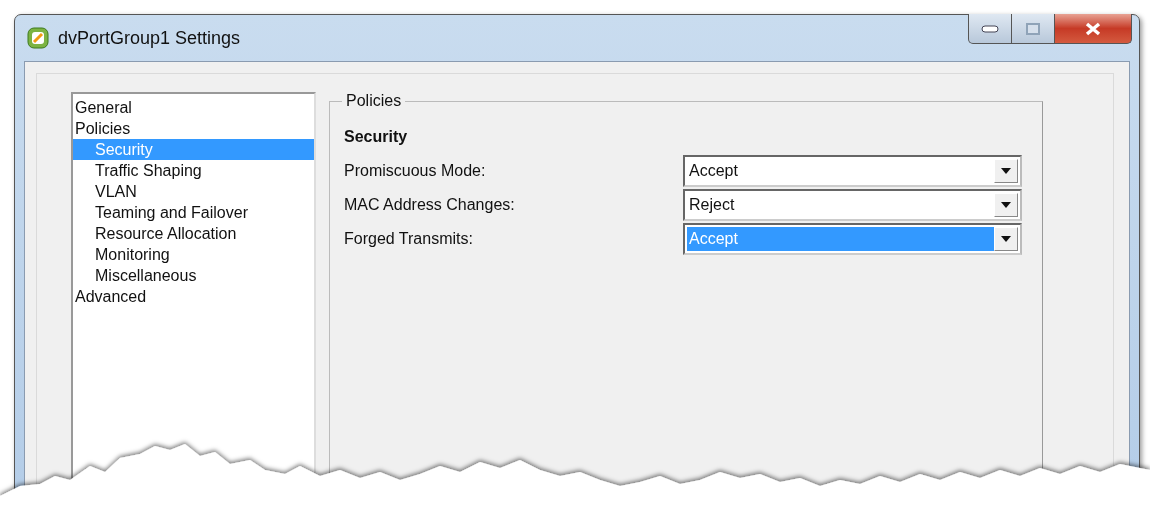  Describe the element at coordinates (429, 204) in the screenshot. I see `setting-label: MAC Address Changes:` at that location.